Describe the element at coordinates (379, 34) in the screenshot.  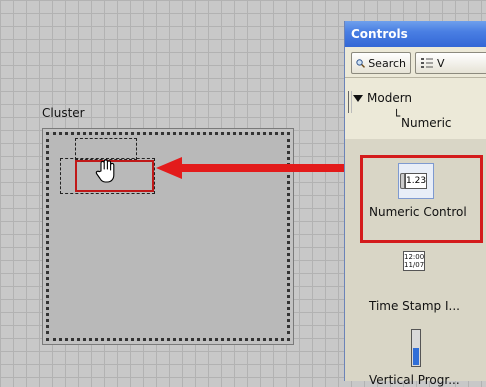
I see `palette-title: Controls` at that location.